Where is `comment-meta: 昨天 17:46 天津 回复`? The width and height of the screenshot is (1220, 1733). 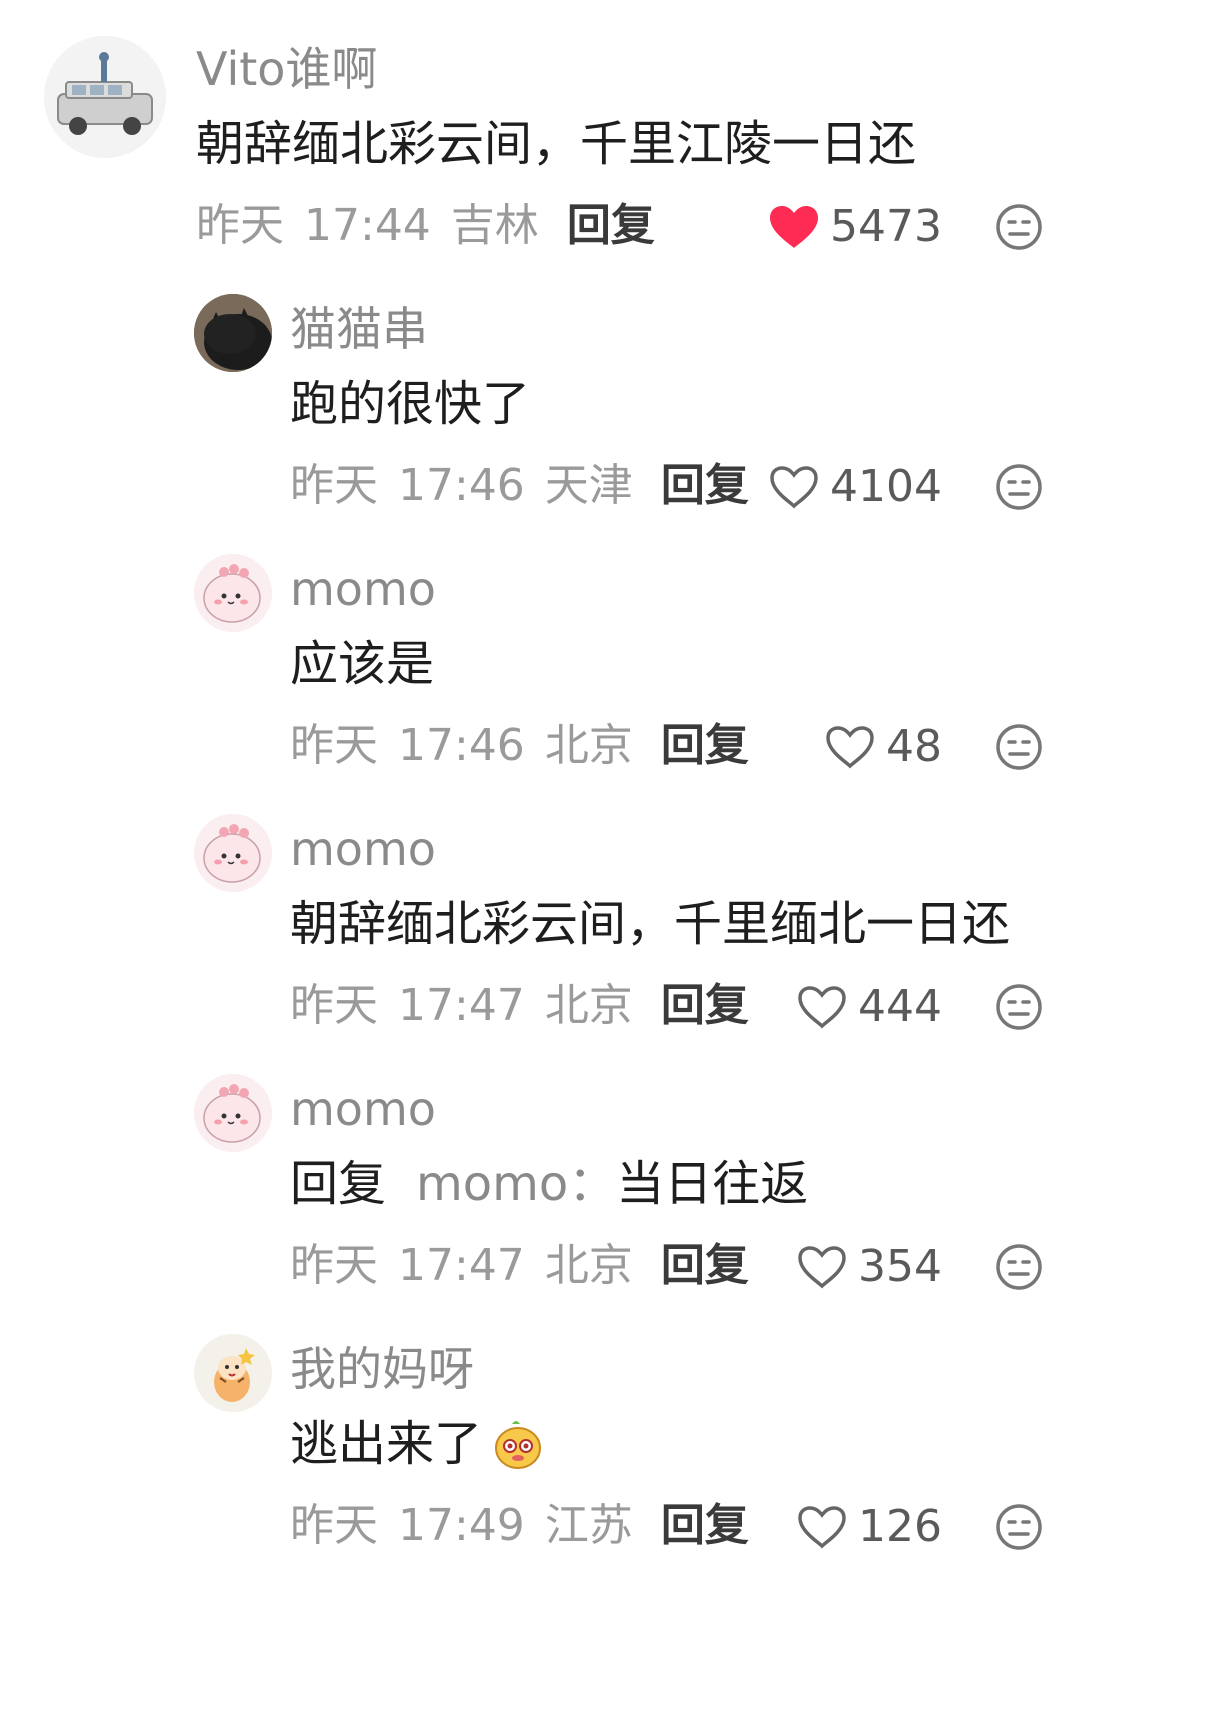 comment-meta: 昨天 17:46 天津 回复 is located at coordinates (519, 486).